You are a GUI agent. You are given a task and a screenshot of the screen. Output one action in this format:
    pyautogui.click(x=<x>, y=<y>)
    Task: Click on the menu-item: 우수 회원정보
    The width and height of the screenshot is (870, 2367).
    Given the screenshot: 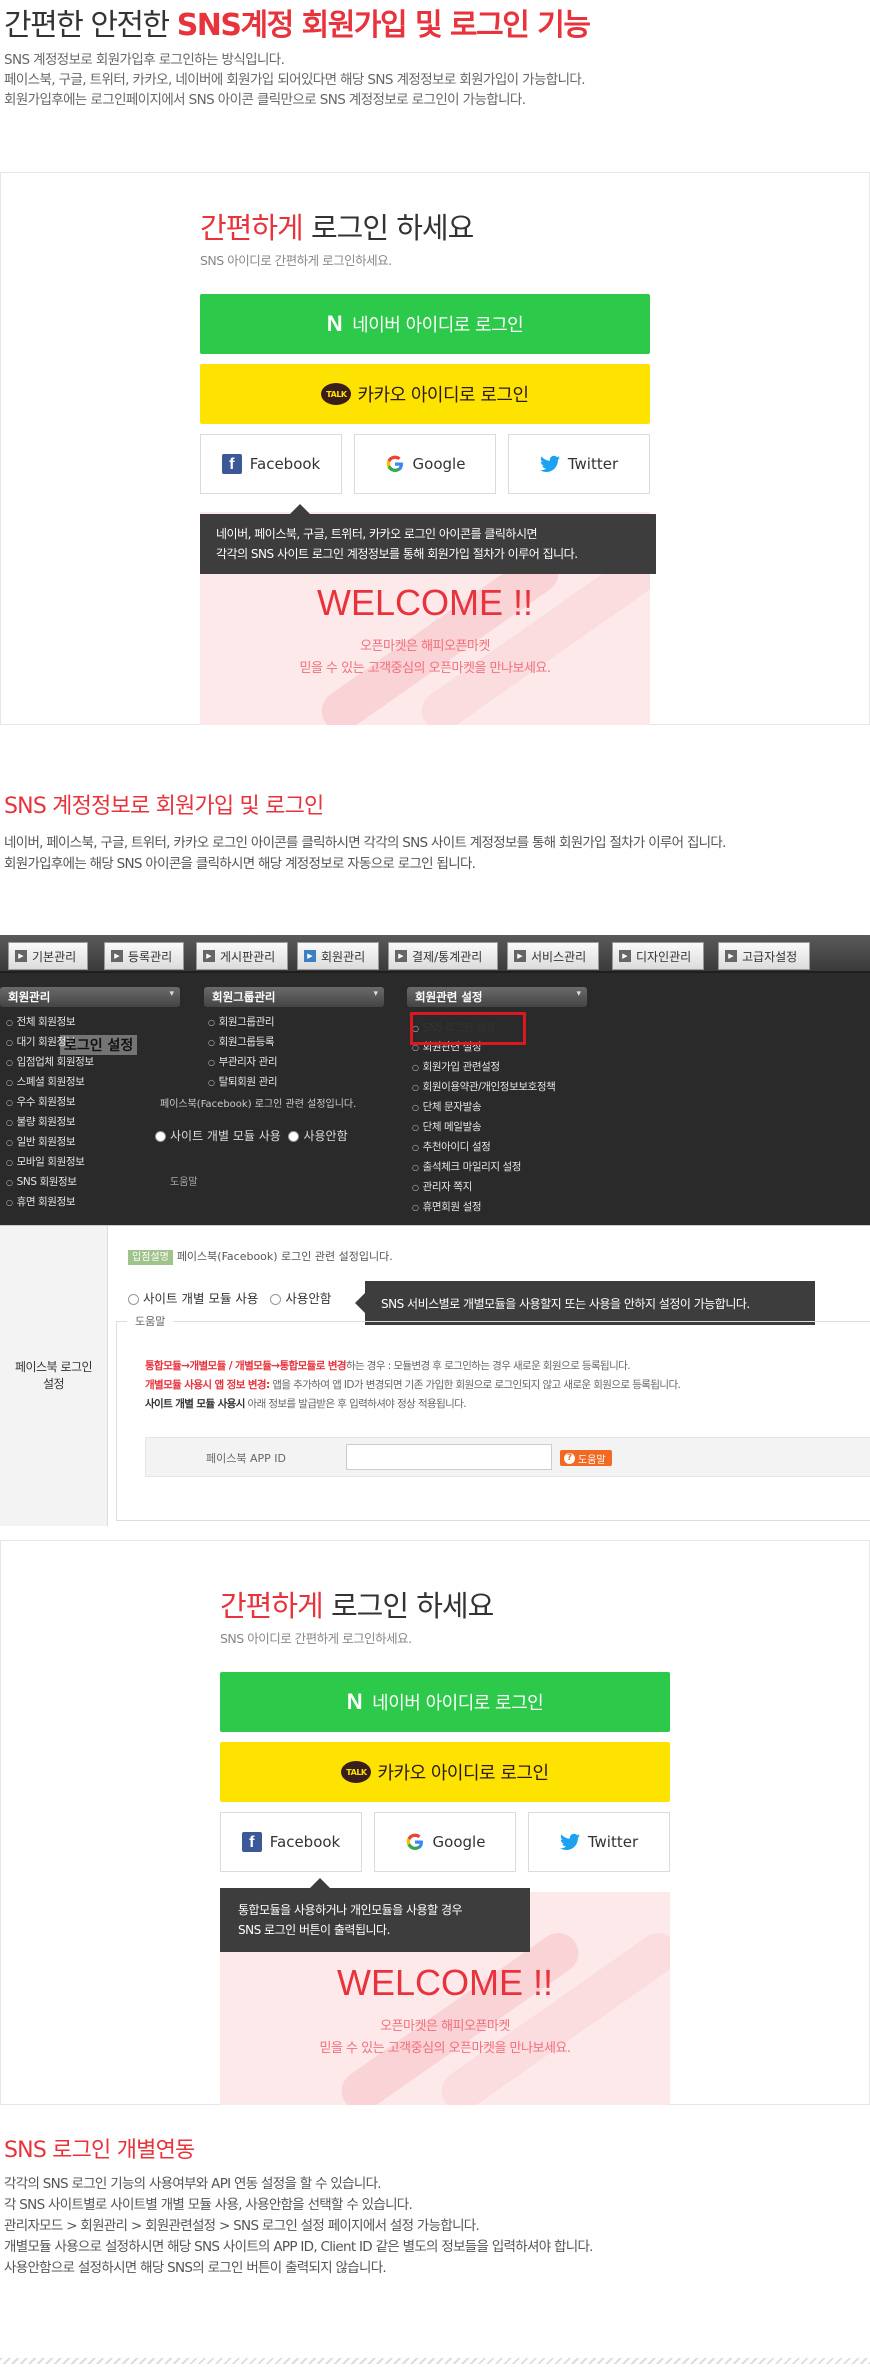 What is the action you would take?
    pyautogui.click(x=41, y=1101)
    